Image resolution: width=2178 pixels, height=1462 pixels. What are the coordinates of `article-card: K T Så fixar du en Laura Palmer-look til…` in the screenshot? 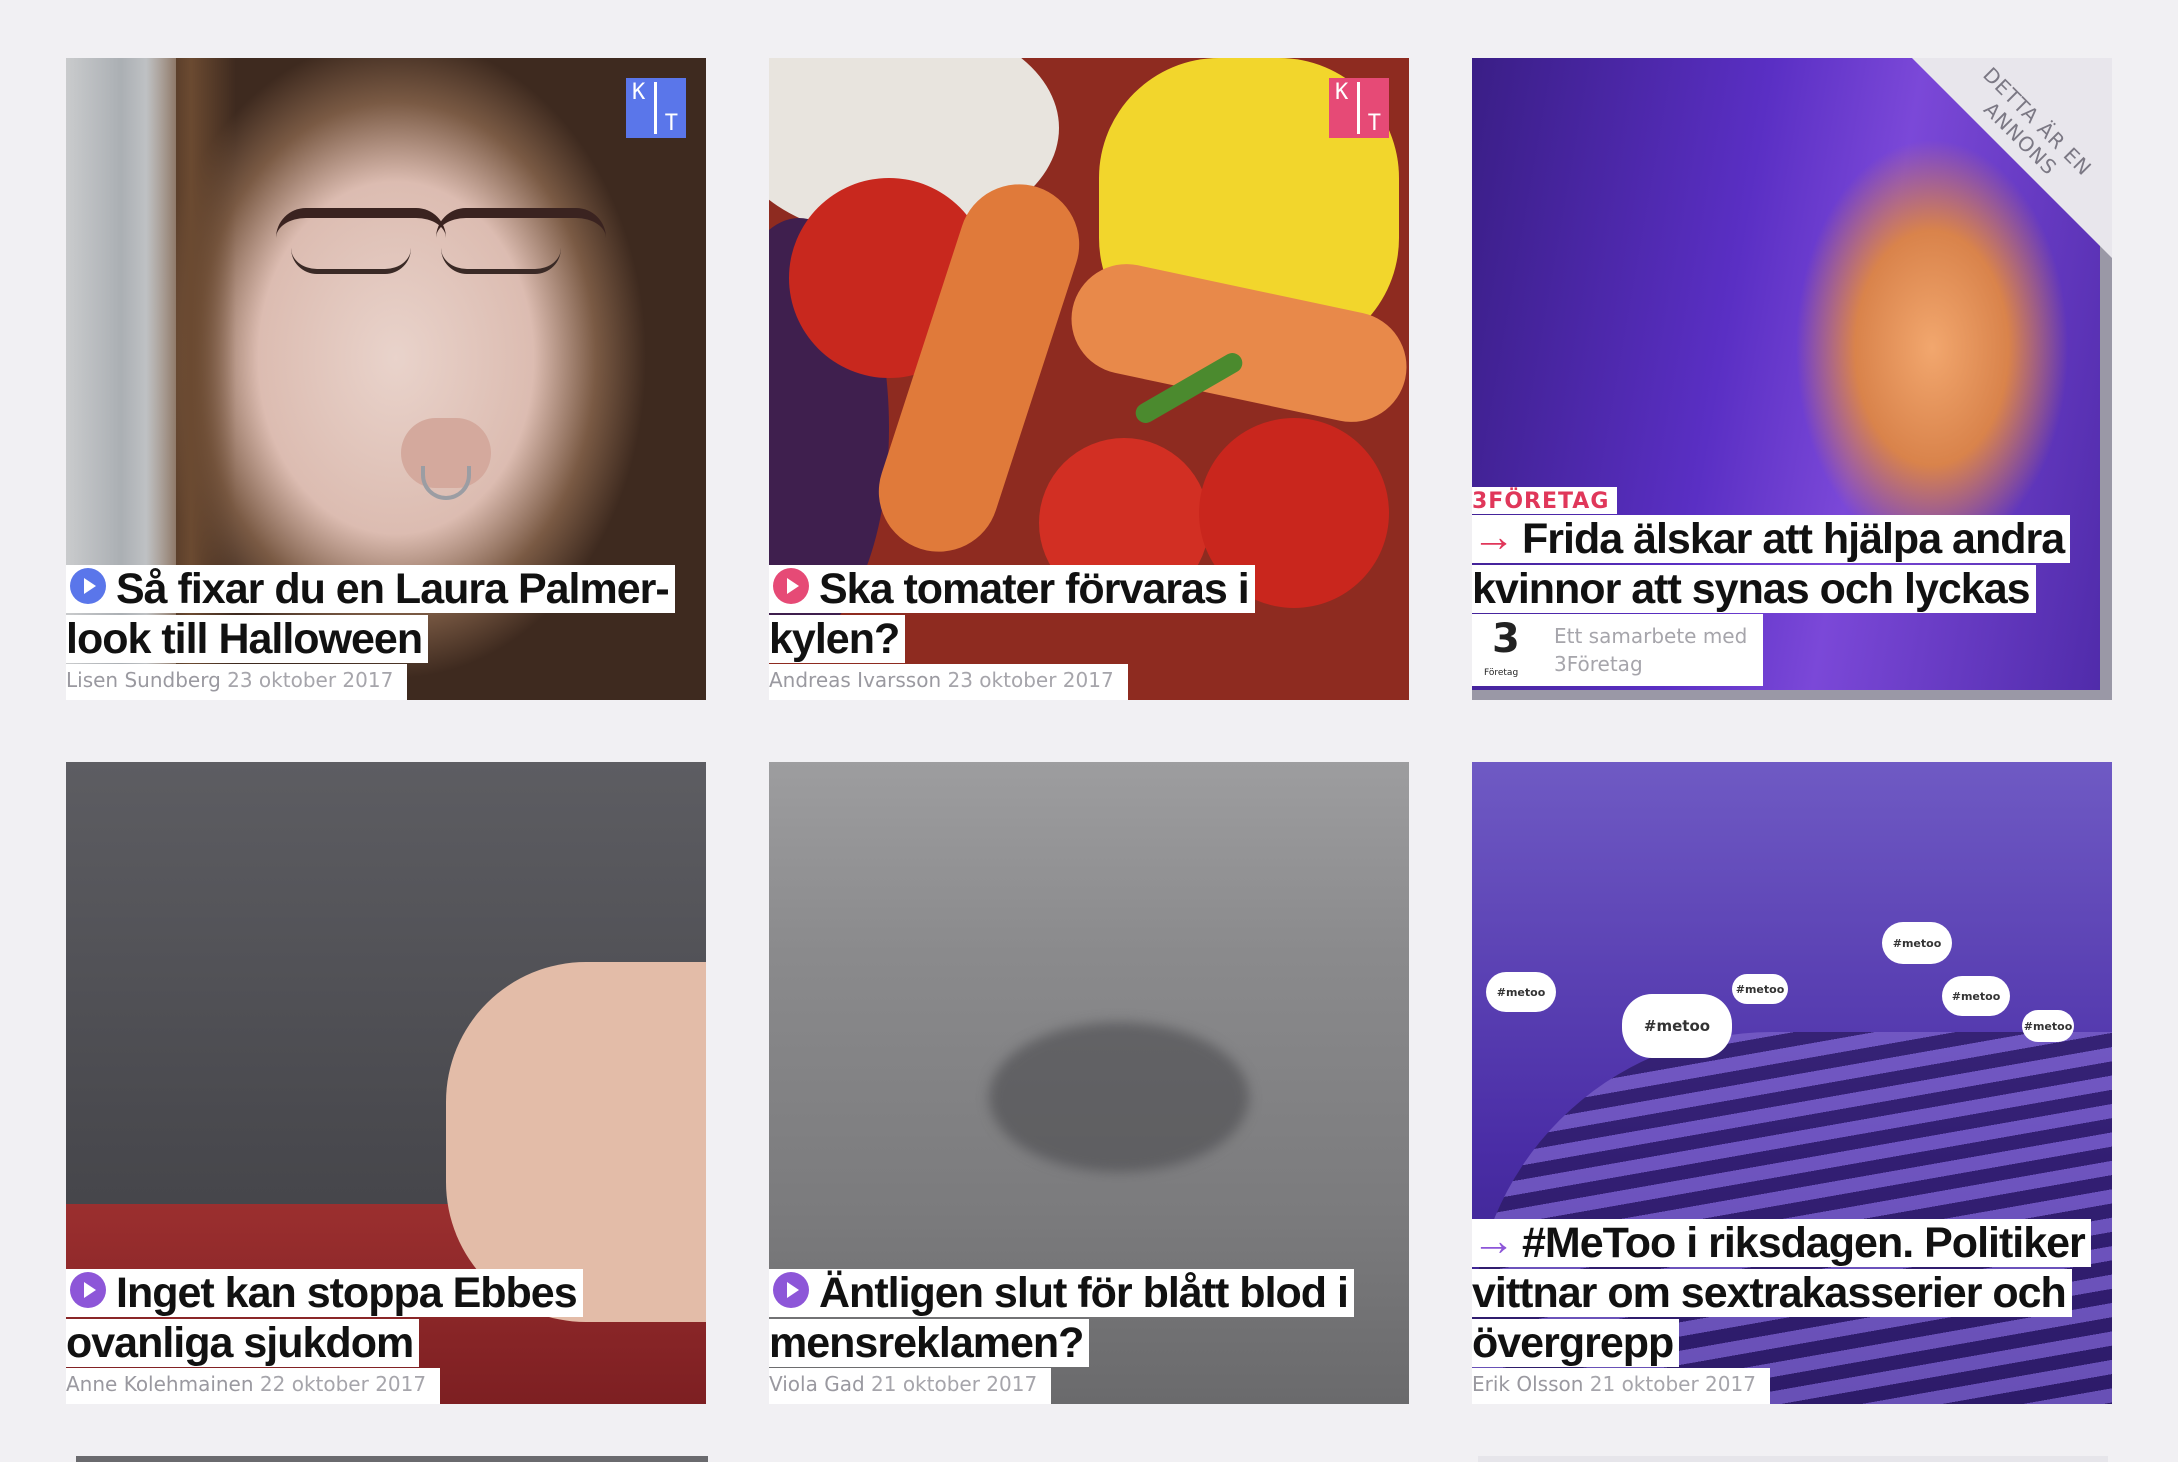 It's located at (386, 379).